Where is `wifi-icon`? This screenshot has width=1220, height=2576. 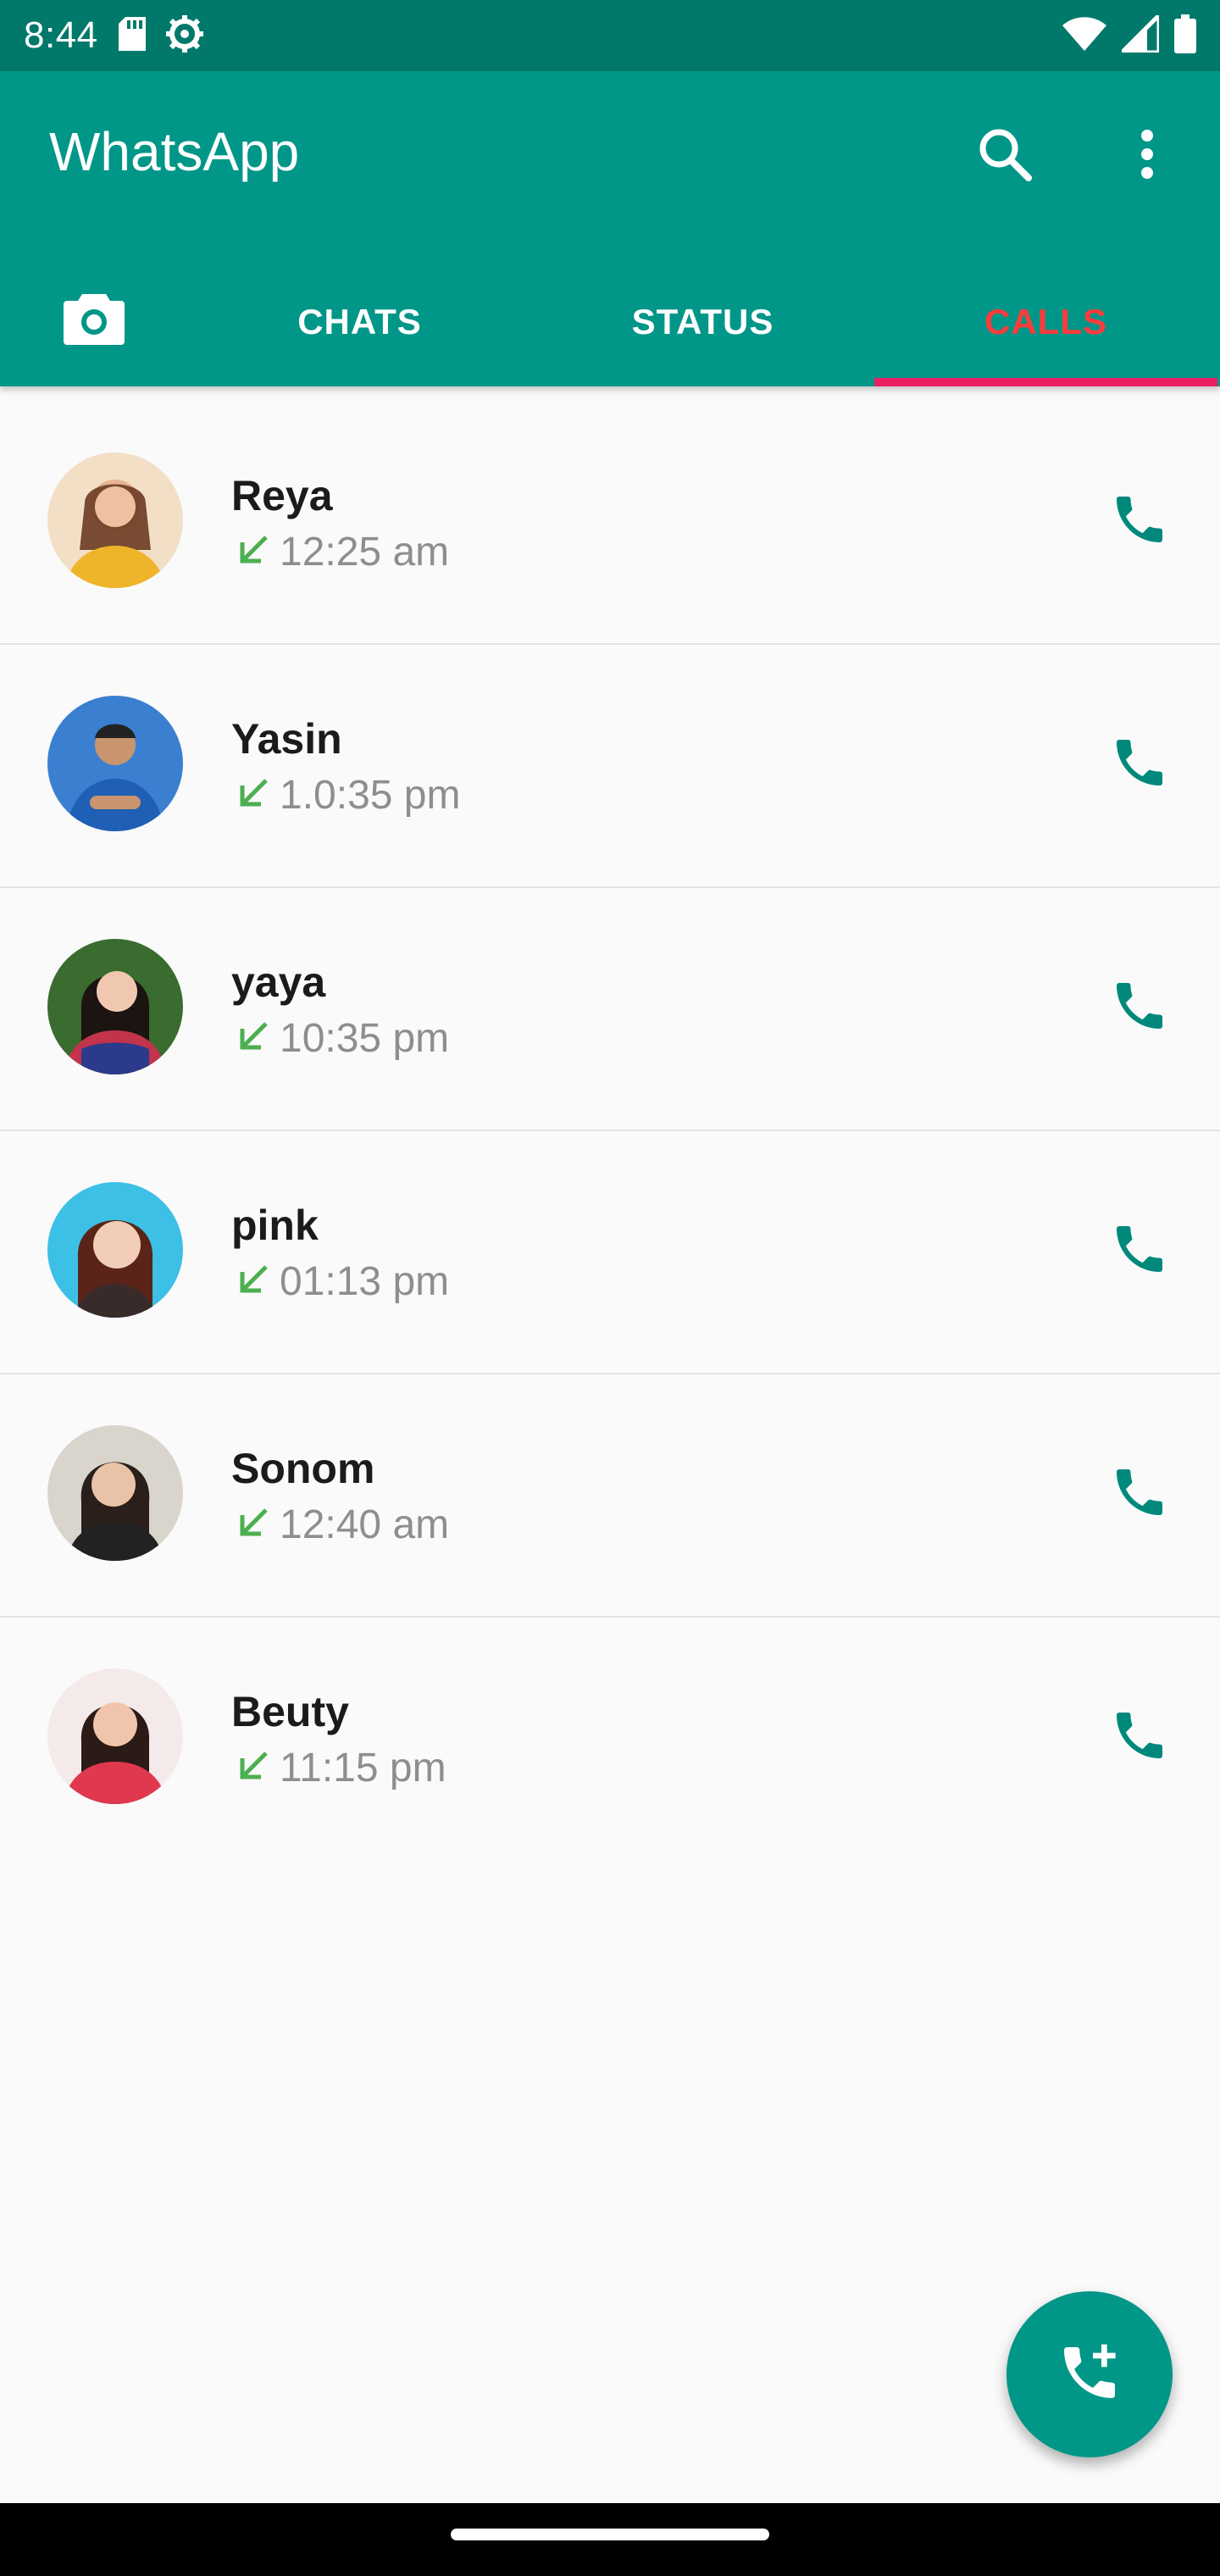
wifi-icon is located at coordinates (1084, 35).